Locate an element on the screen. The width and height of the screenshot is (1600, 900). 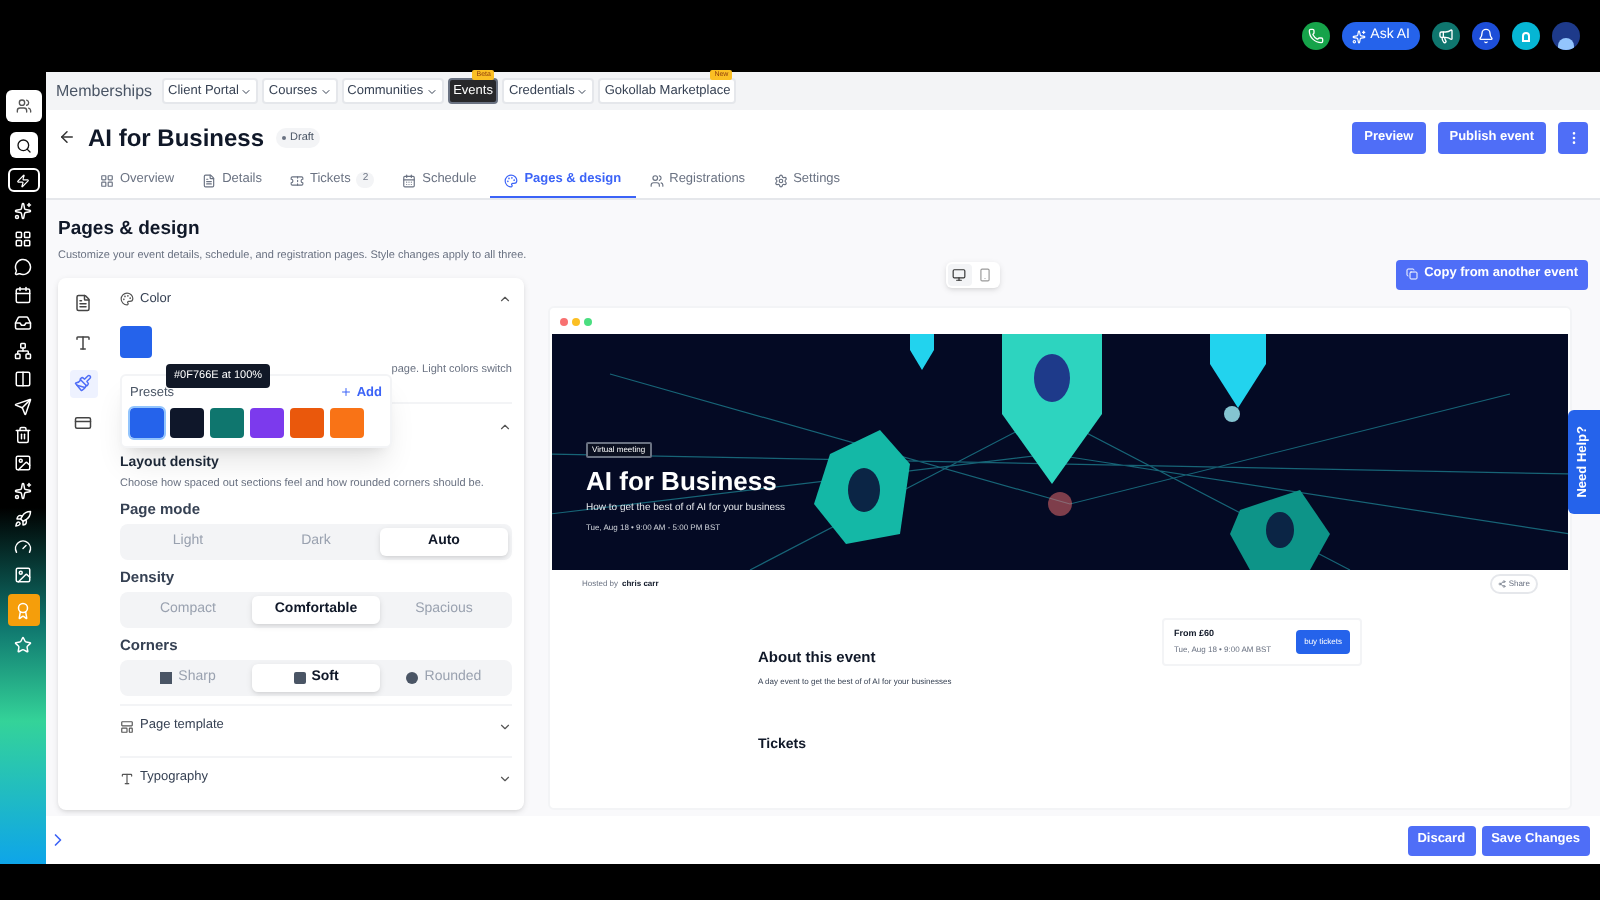
account-button is located at coordinates (23, 106).